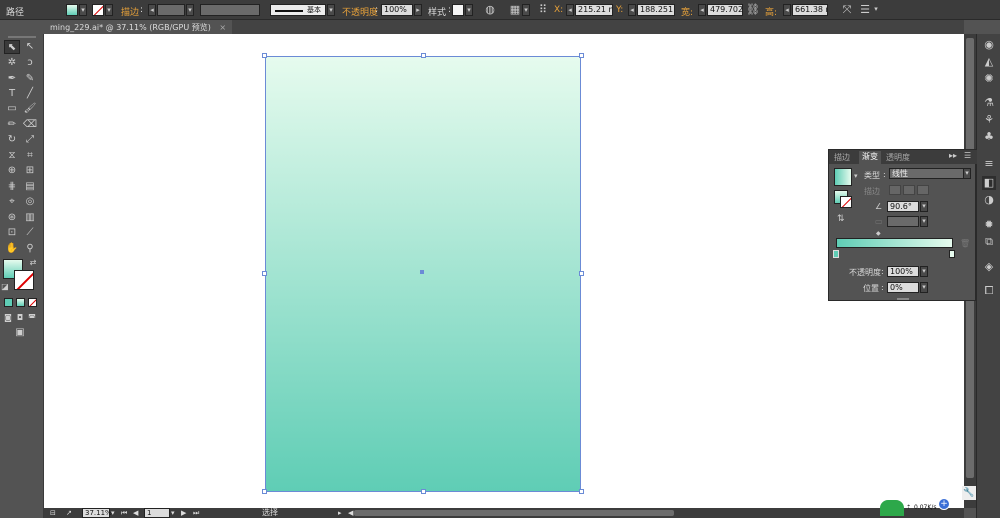 The height and width of the screenshot is (518, 1000). Describe the element at coordinates (53, 513) in the screenshot. I see `artboard-nav-icon: ⊟` at that location.